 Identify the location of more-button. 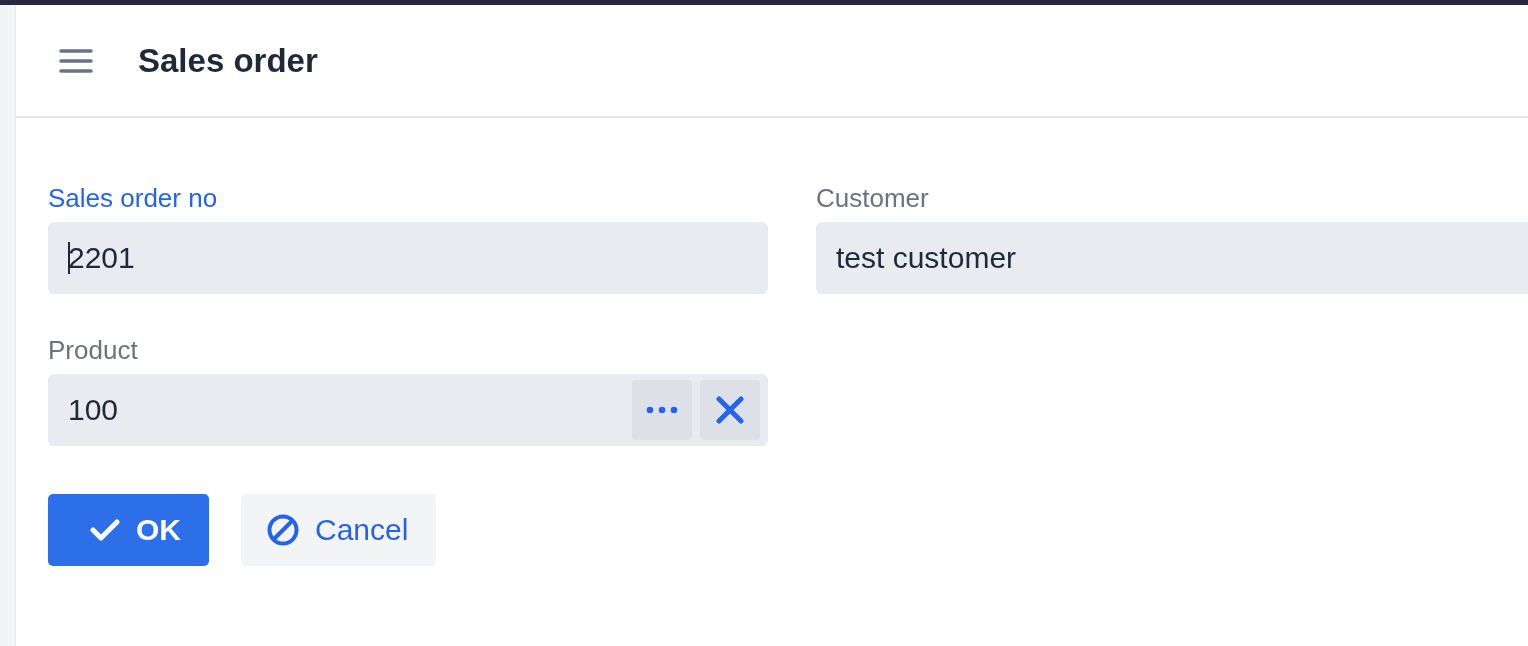
(662, 410).